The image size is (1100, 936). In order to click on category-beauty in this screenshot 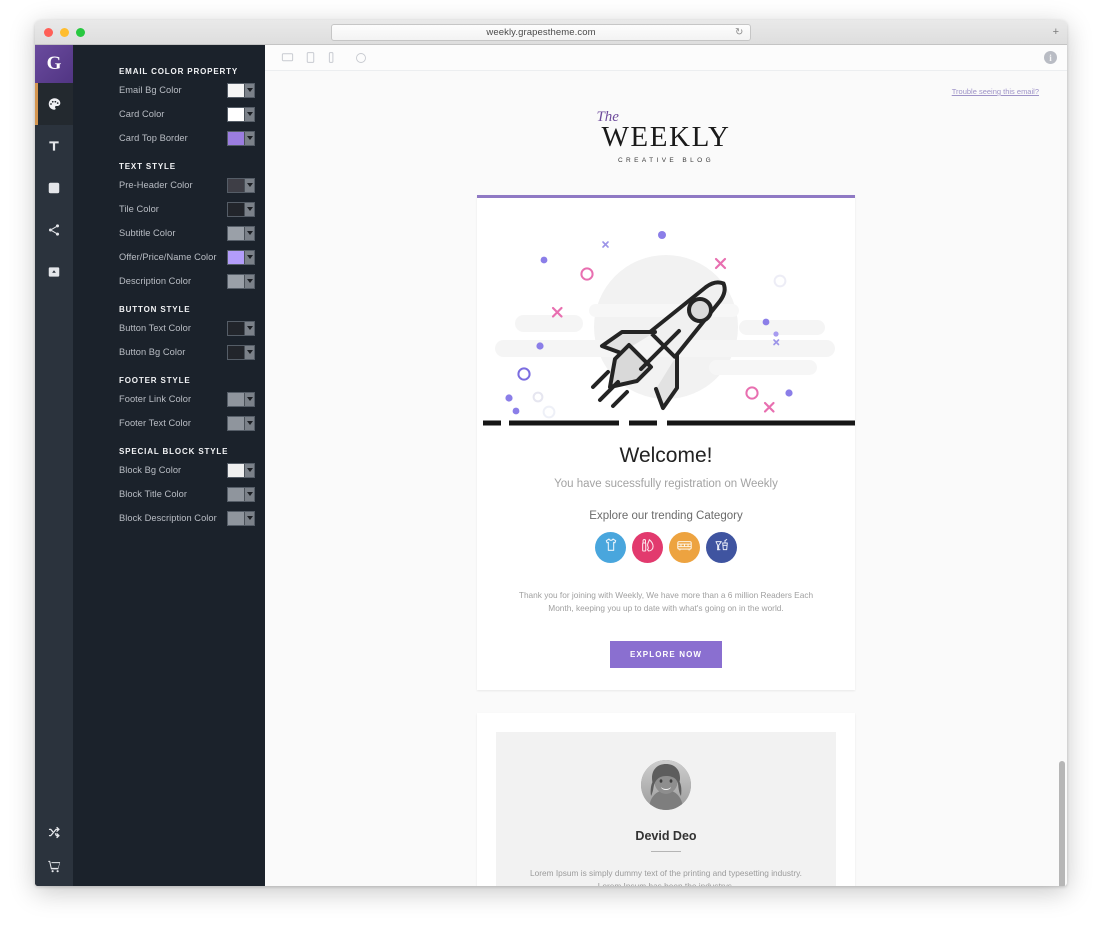, I will do `click(647, 547)`.